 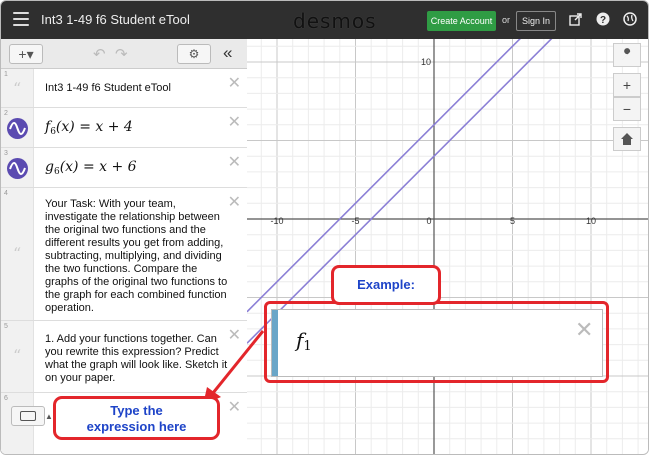 What do you see at coordinates (21, 19) in the screenshot?
I see `menu-icon` at bounding box center [21, 19].